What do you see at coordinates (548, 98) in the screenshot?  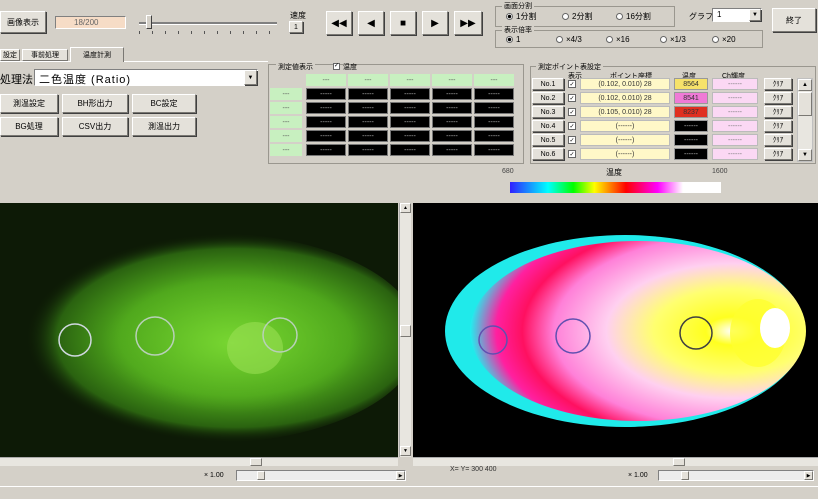 I see `point-row-button: No.2` at bounding box center [548, 98].